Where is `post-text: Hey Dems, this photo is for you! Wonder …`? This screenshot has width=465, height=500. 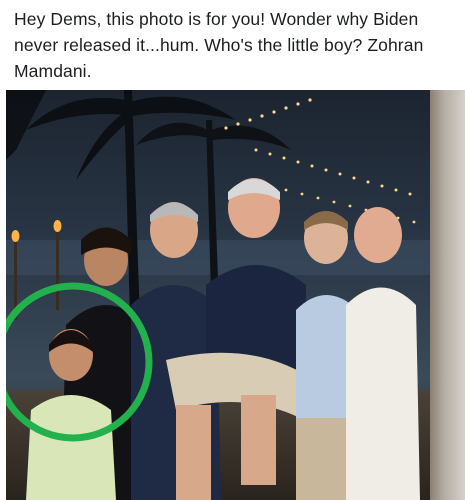 post-text: Hey Dems, this photo is for you! Wonder … is located at coordinates (219, 45).